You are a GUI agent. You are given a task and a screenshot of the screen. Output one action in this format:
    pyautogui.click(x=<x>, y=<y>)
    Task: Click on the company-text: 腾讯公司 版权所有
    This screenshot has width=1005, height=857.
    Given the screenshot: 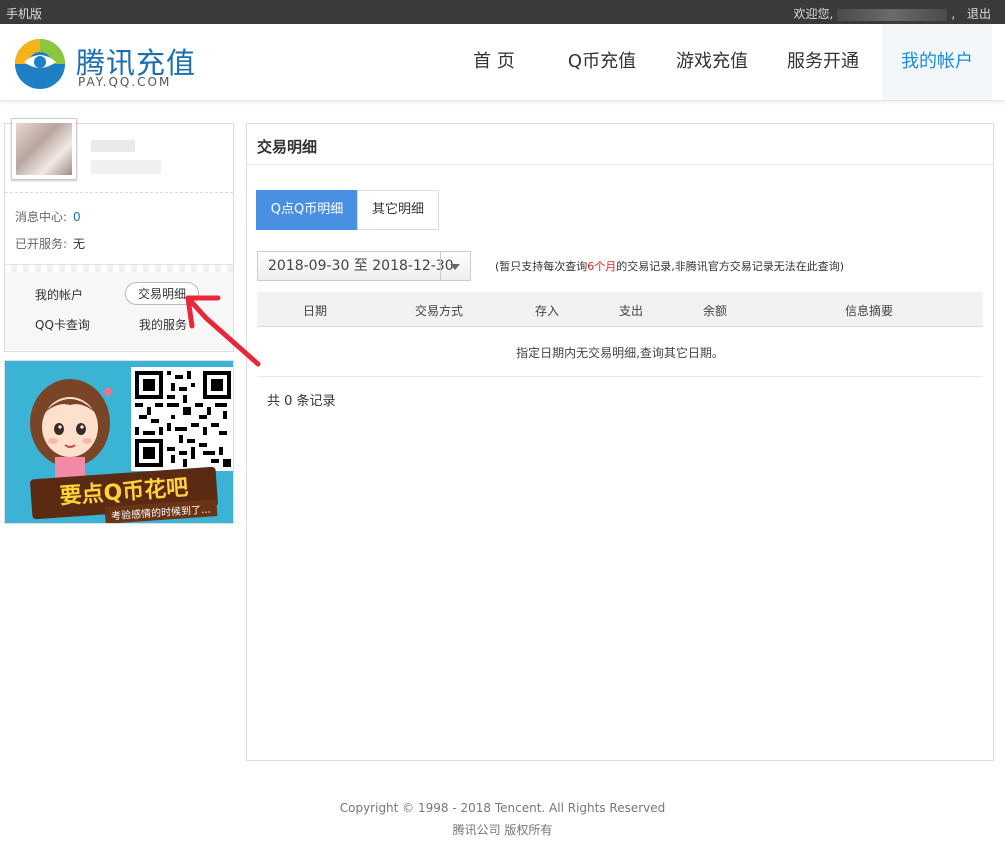 What is the action you would take?
    pyautogui.click(x=502, y=830)
    